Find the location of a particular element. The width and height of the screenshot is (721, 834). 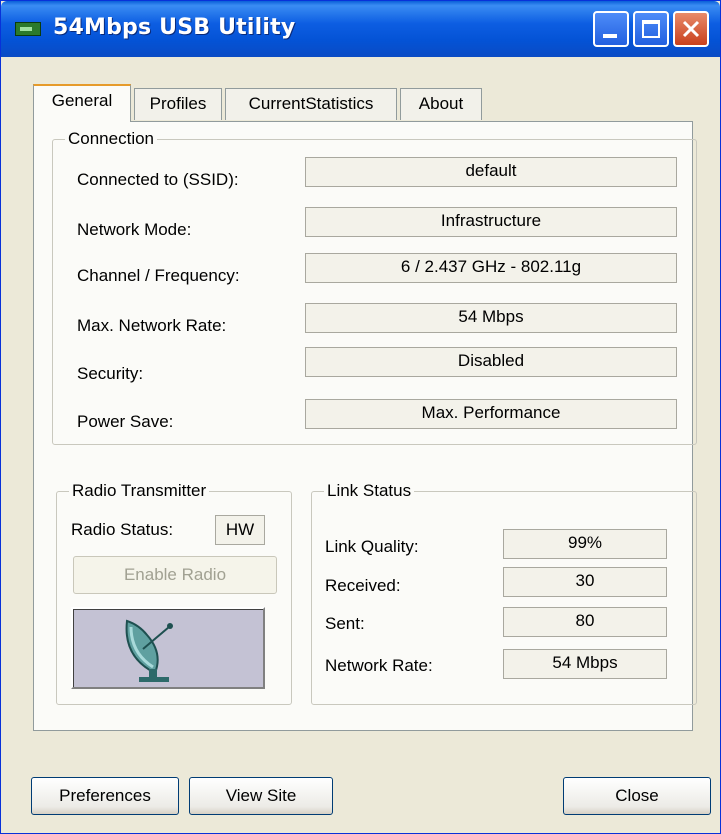

tab-general: General is located at coordinates (82, 103).